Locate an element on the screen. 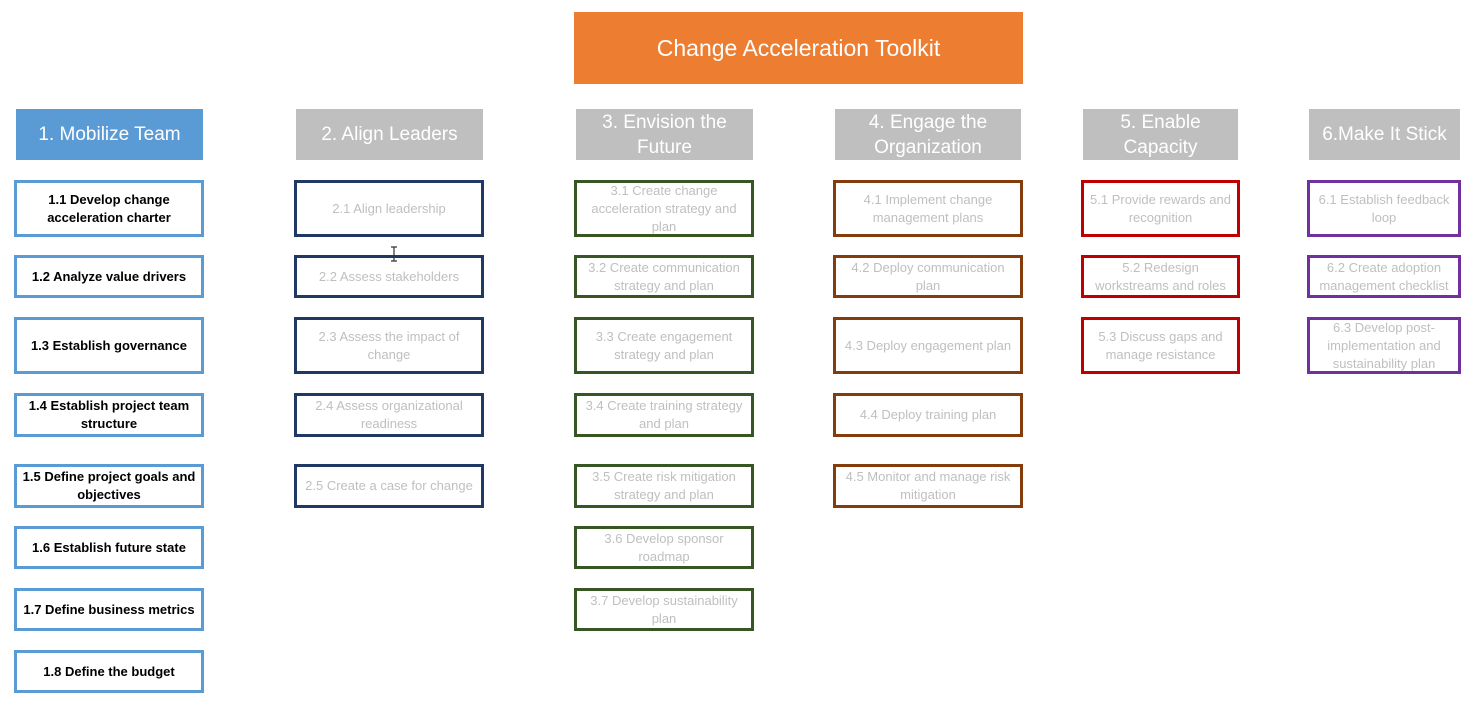 The height and width of the screenshot is (706, 1473). step-box-1-8: 1.8 Define the budget is located at coordinates (109, 671).